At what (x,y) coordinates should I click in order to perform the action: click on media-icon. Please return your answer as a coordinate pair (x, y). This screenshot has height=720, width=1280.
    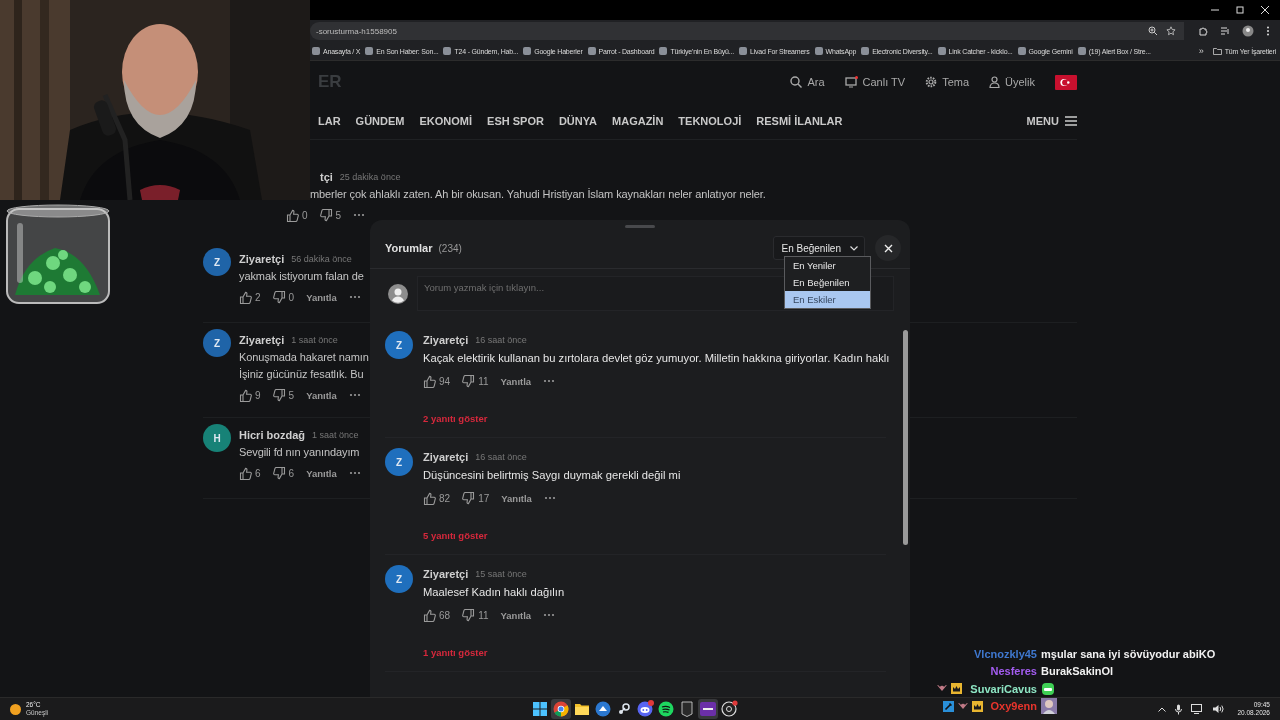
    Looking at the image, I should click on (1225, 31).